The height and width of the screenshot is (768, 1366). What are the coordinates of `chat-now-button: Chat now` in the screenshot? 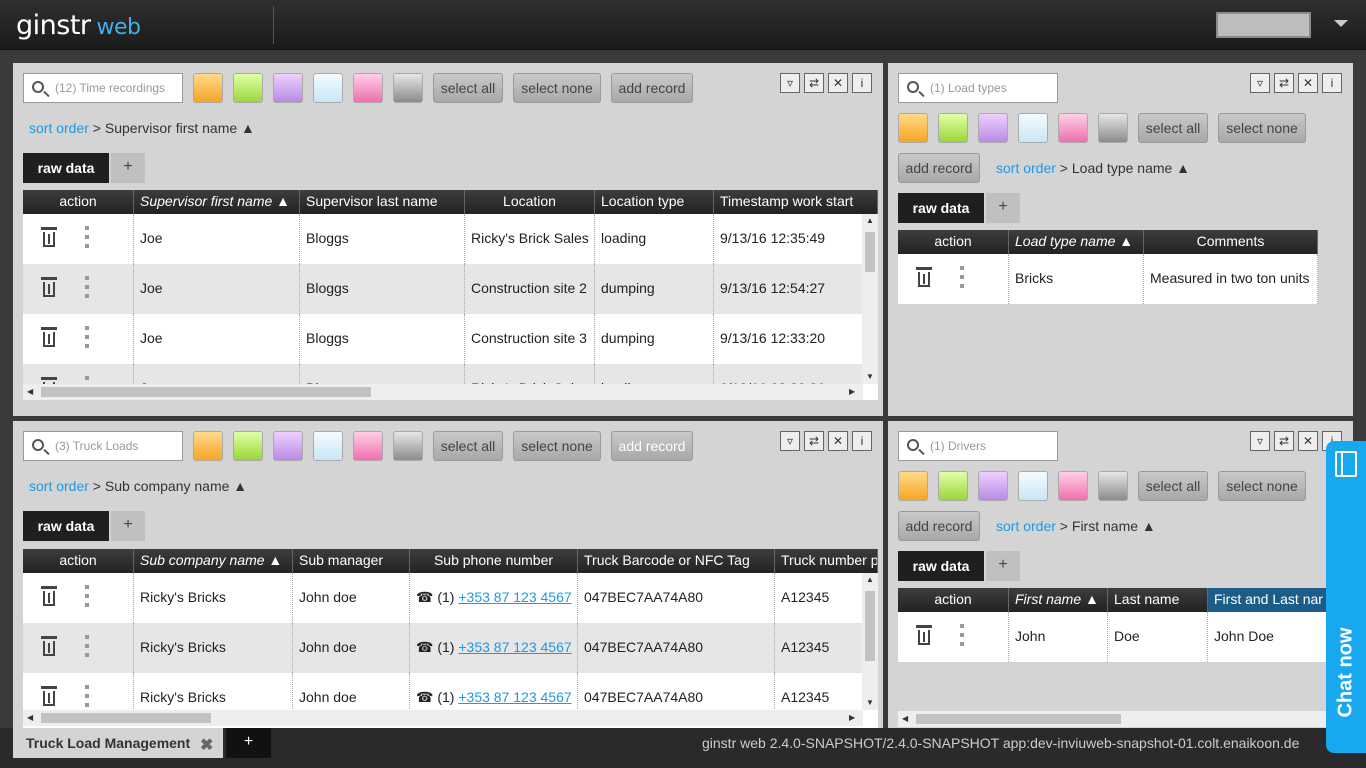 It's located at (1346, 597).